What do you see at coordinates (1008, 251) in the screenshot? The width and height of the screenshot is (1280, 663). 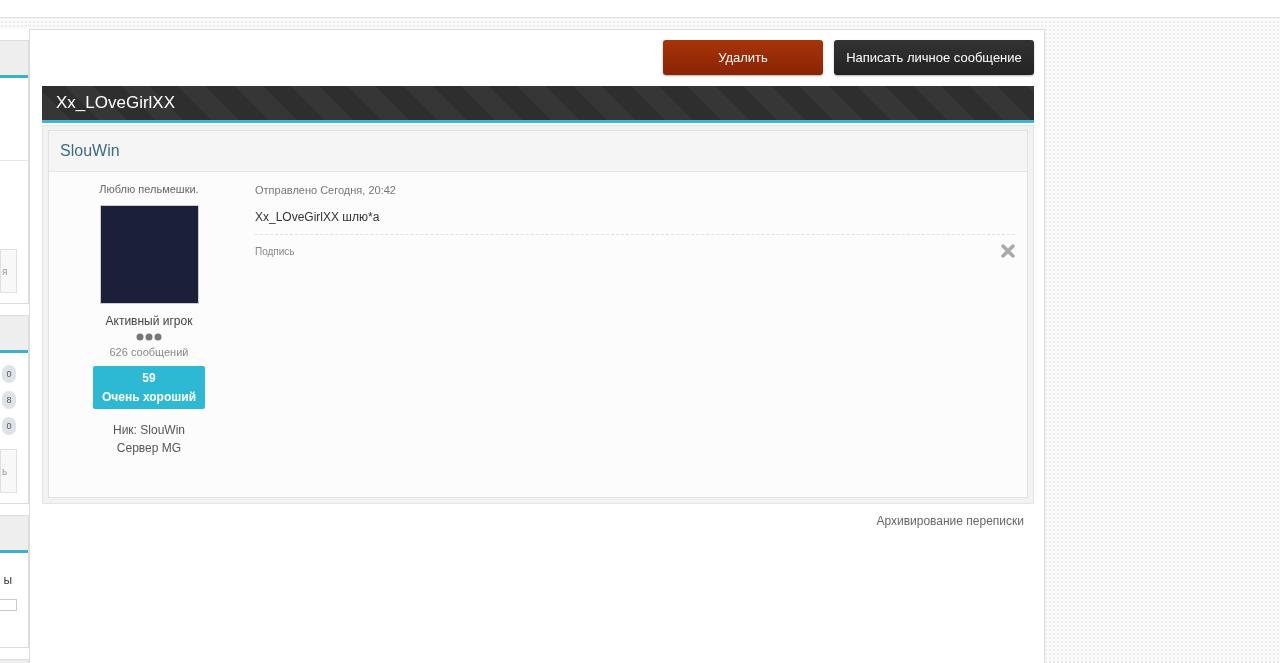 I see `close-icon` at bounding box center [1008, 251].